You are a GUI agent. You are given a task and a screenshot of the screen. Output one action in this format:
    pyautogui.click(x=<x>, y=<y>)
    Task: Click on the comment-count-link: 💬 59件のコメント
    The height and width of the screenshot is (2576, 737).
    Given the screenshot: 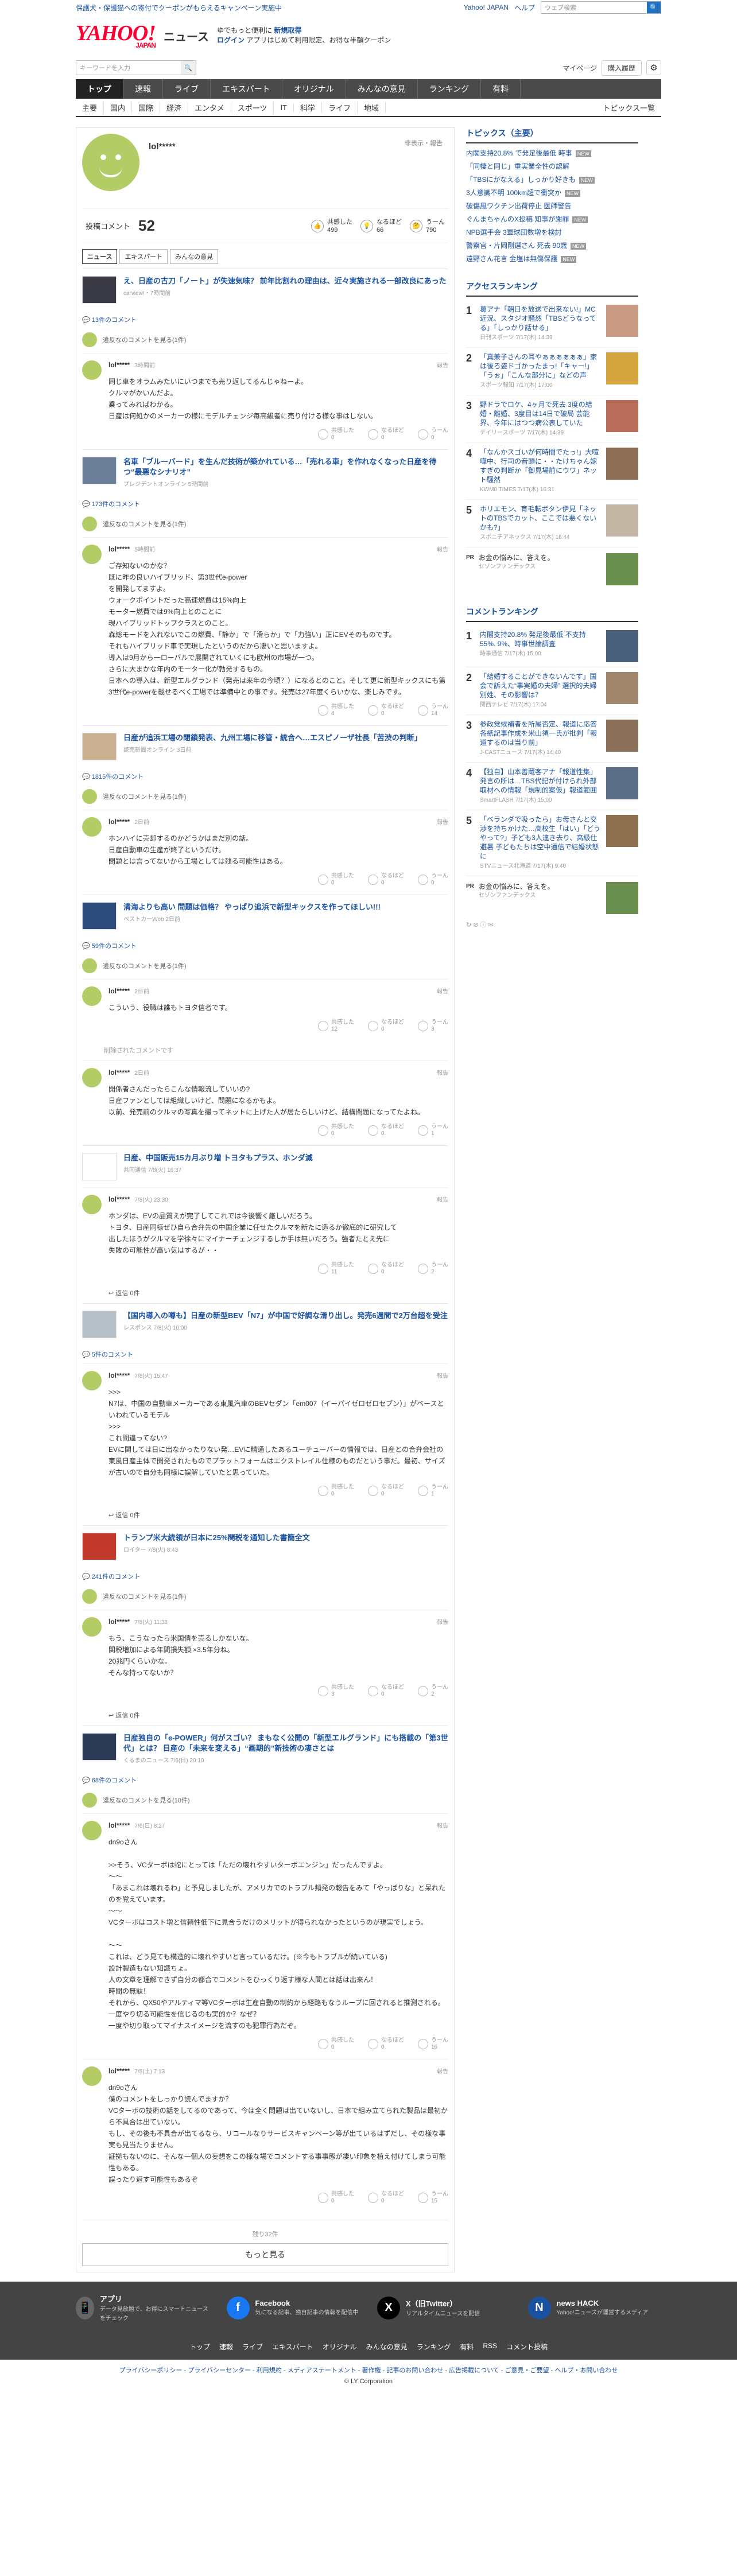 What is the action you would take?
    pyautogui.click(x=265, y=945)
    